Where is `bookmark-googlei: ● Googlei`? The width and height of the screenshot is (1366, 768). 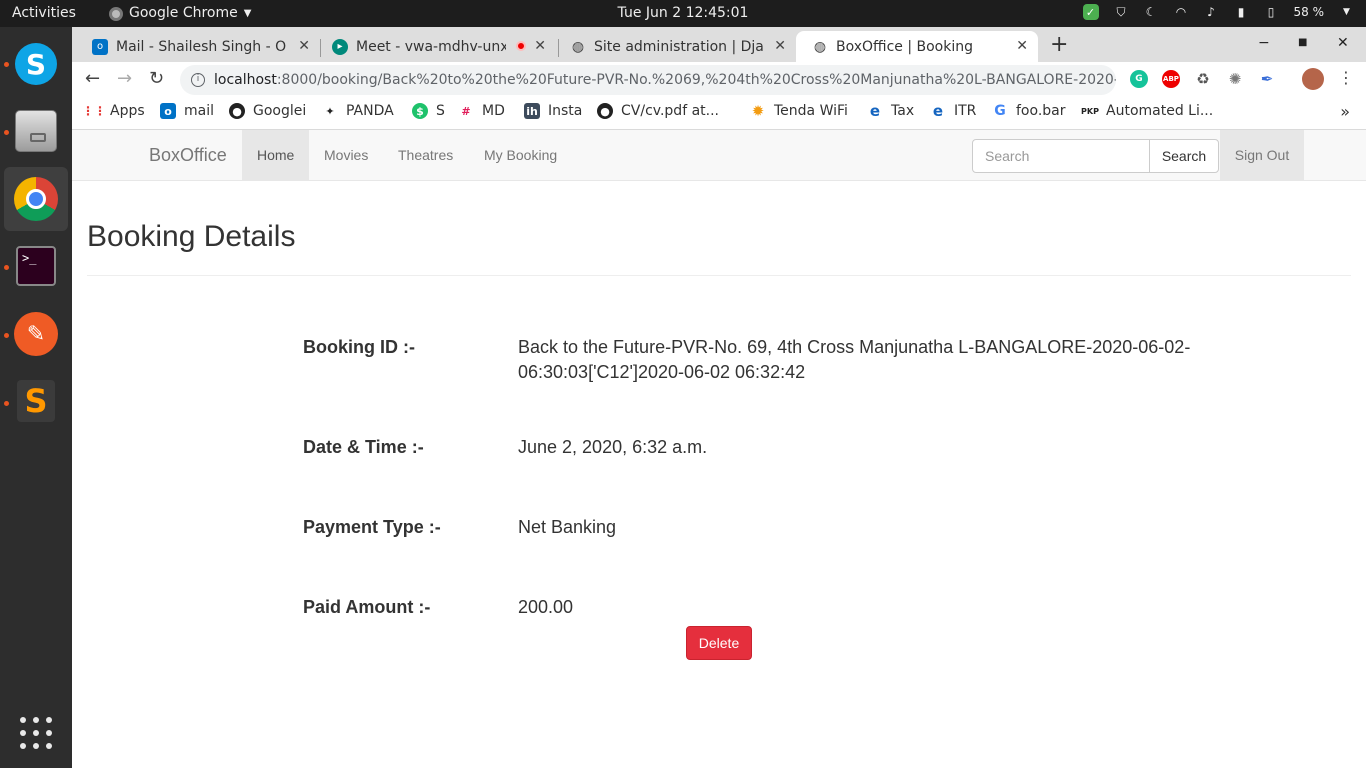 bookmark-googlei: ● Googlei is located at coordinates (267, 111).